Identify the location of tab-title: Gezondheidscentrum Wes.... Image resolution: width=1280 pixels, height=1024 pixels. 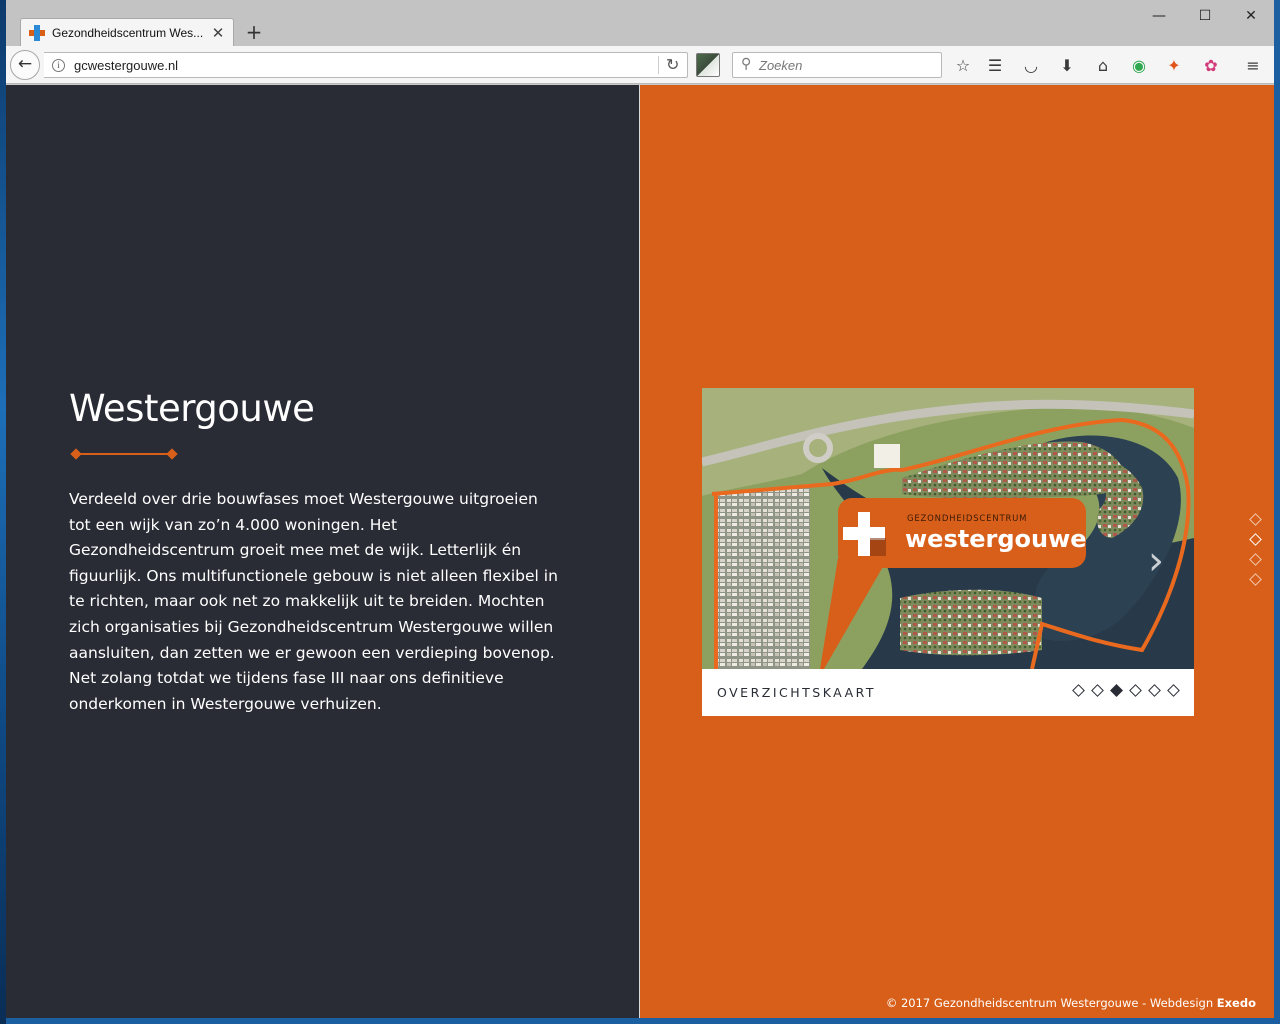
(128, 32).